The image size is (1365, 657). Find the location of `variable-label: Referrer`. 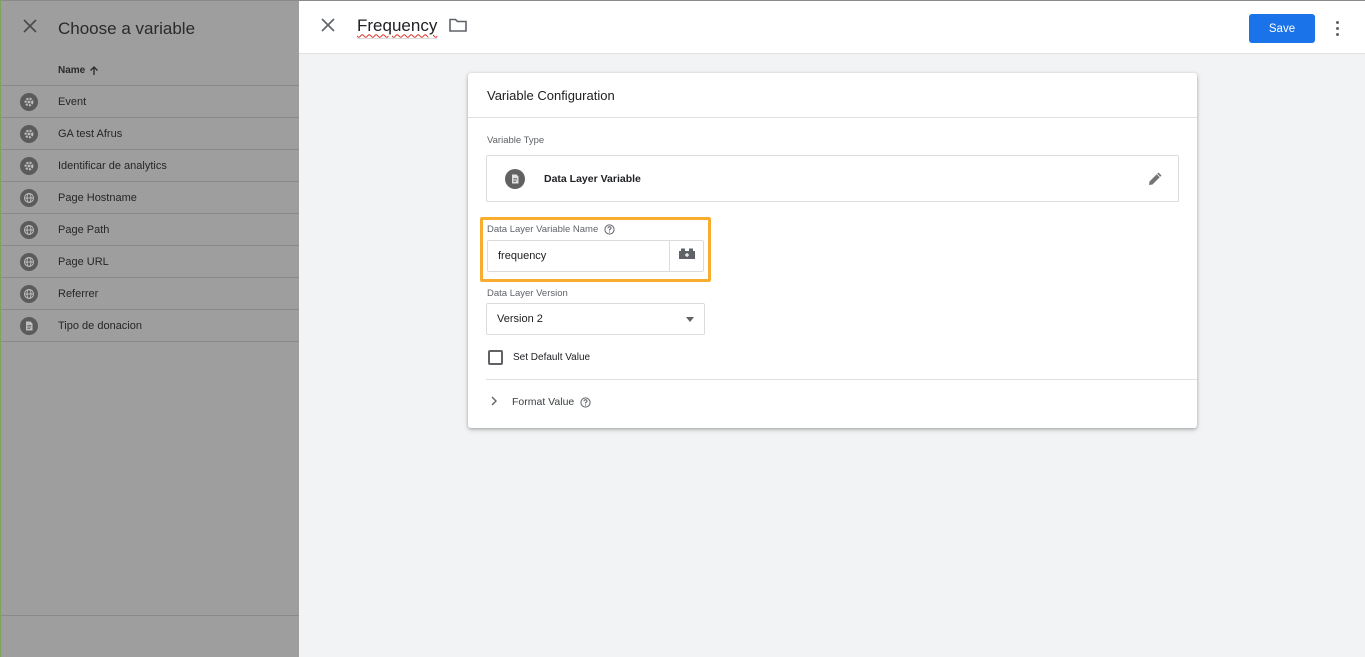

variable-label: Referrer is located at coordinates (78, 293).